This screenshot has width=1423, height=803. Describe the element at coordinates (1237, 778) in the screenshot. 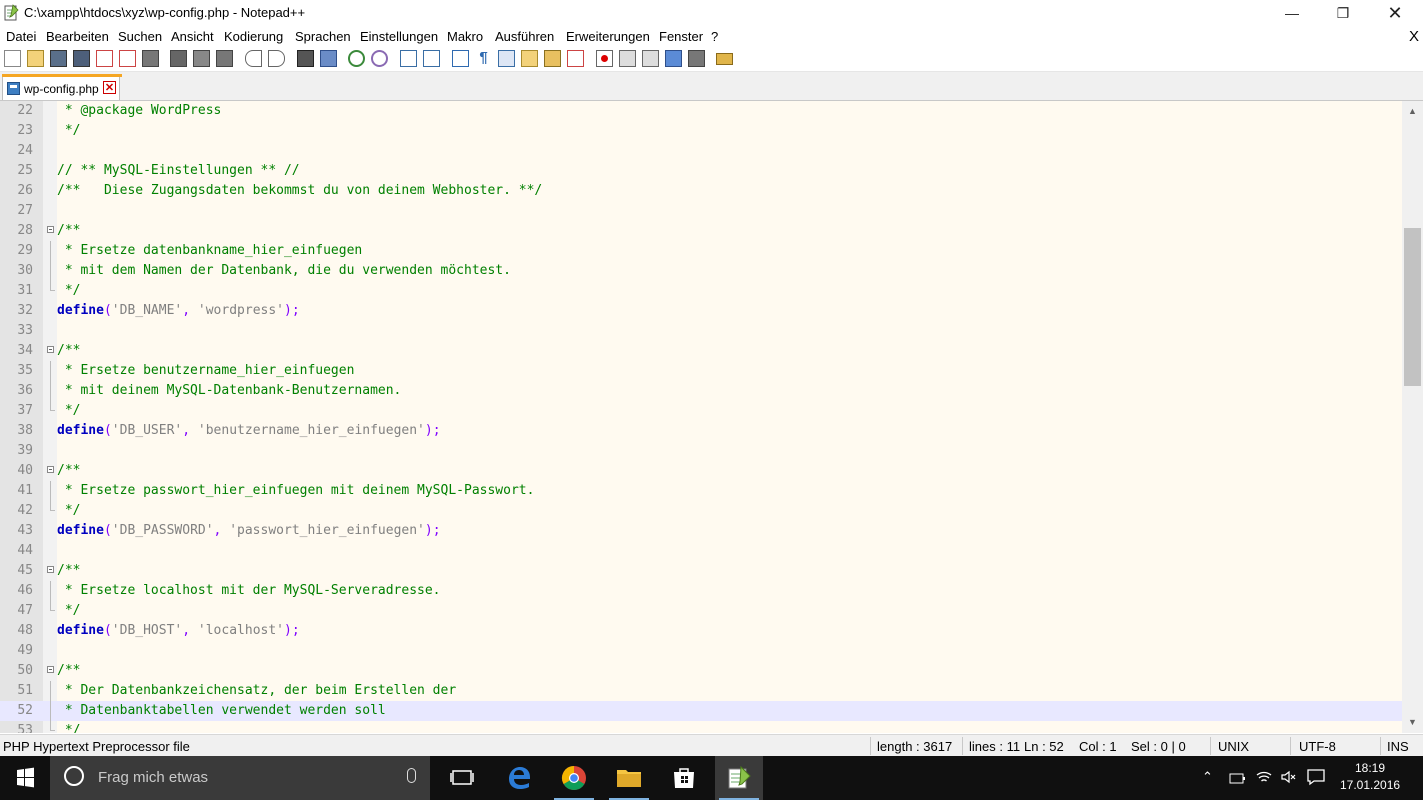

I see `battery-icon` at that location.